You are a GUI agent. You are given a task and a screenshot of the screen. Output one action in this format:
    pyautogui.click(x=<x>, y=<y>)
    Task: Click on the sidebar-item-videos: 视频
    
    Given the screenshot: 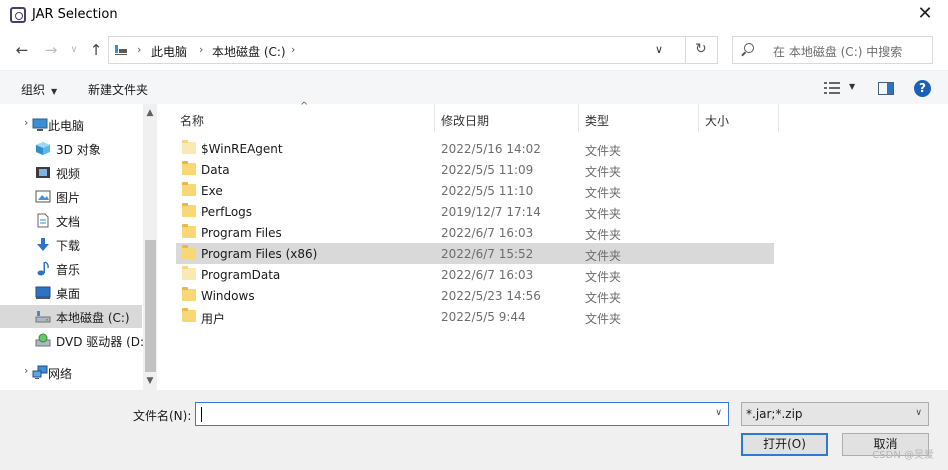 What is the action you would take?
    pyautogui.click(x=71, y=172)
    